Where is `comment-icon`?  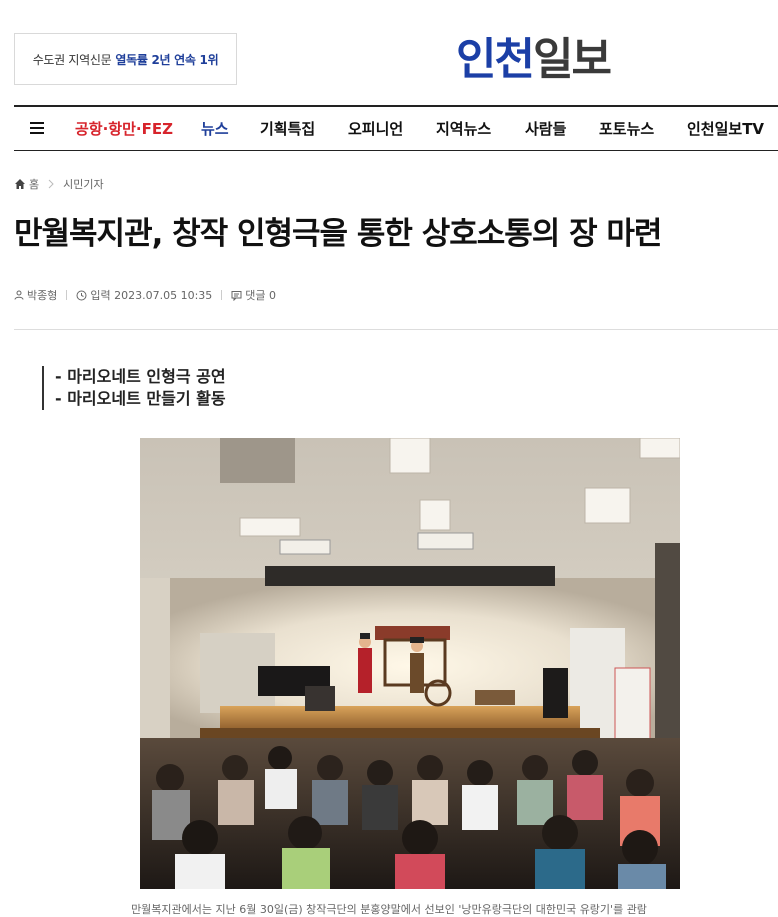 comment-icon is located at coordinates (236, 295).